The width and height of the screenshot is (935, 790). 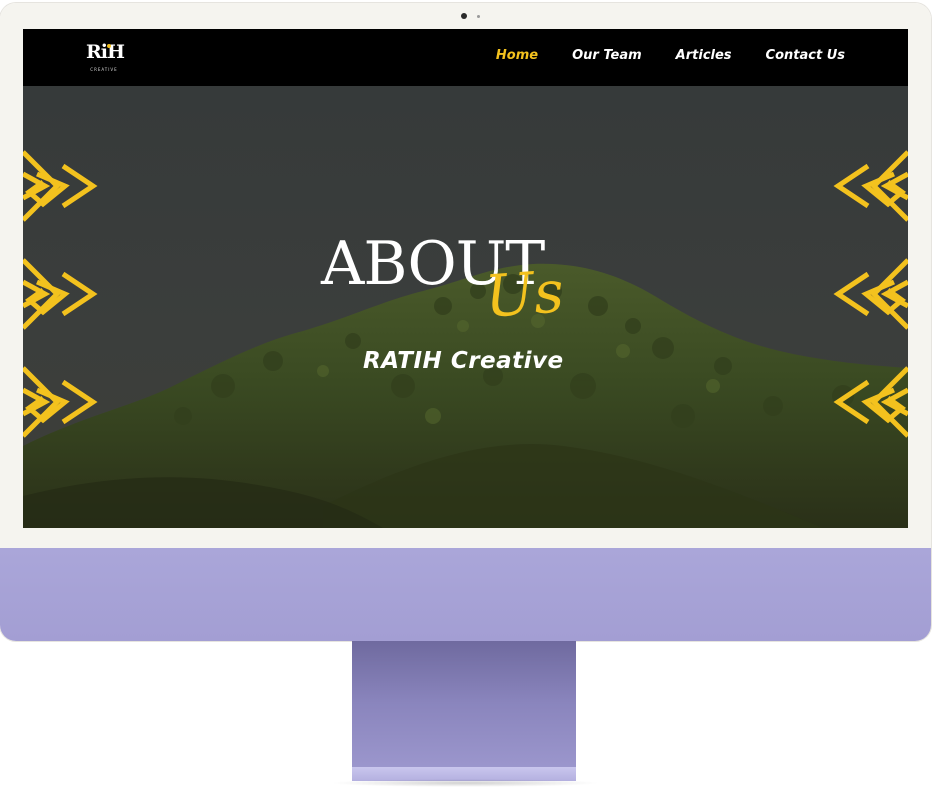 What do you see at coordinates (104, 69) in the screenshot?
I see `logo-subtext: CREATIVE` at bounding box center [104, 69].